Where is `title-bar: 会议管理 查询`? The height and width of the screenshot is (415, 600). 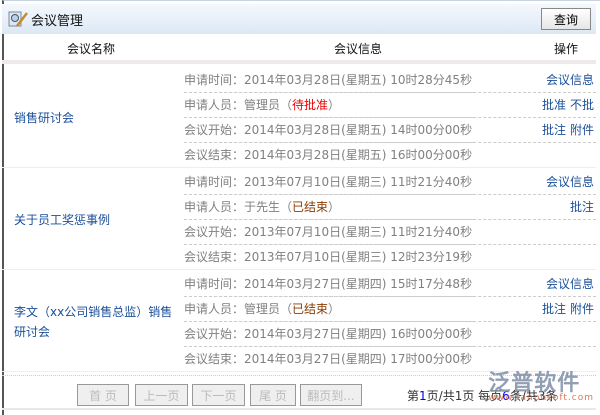 title-bar: 会议管理 查询 is located at coordinates (299, 19).